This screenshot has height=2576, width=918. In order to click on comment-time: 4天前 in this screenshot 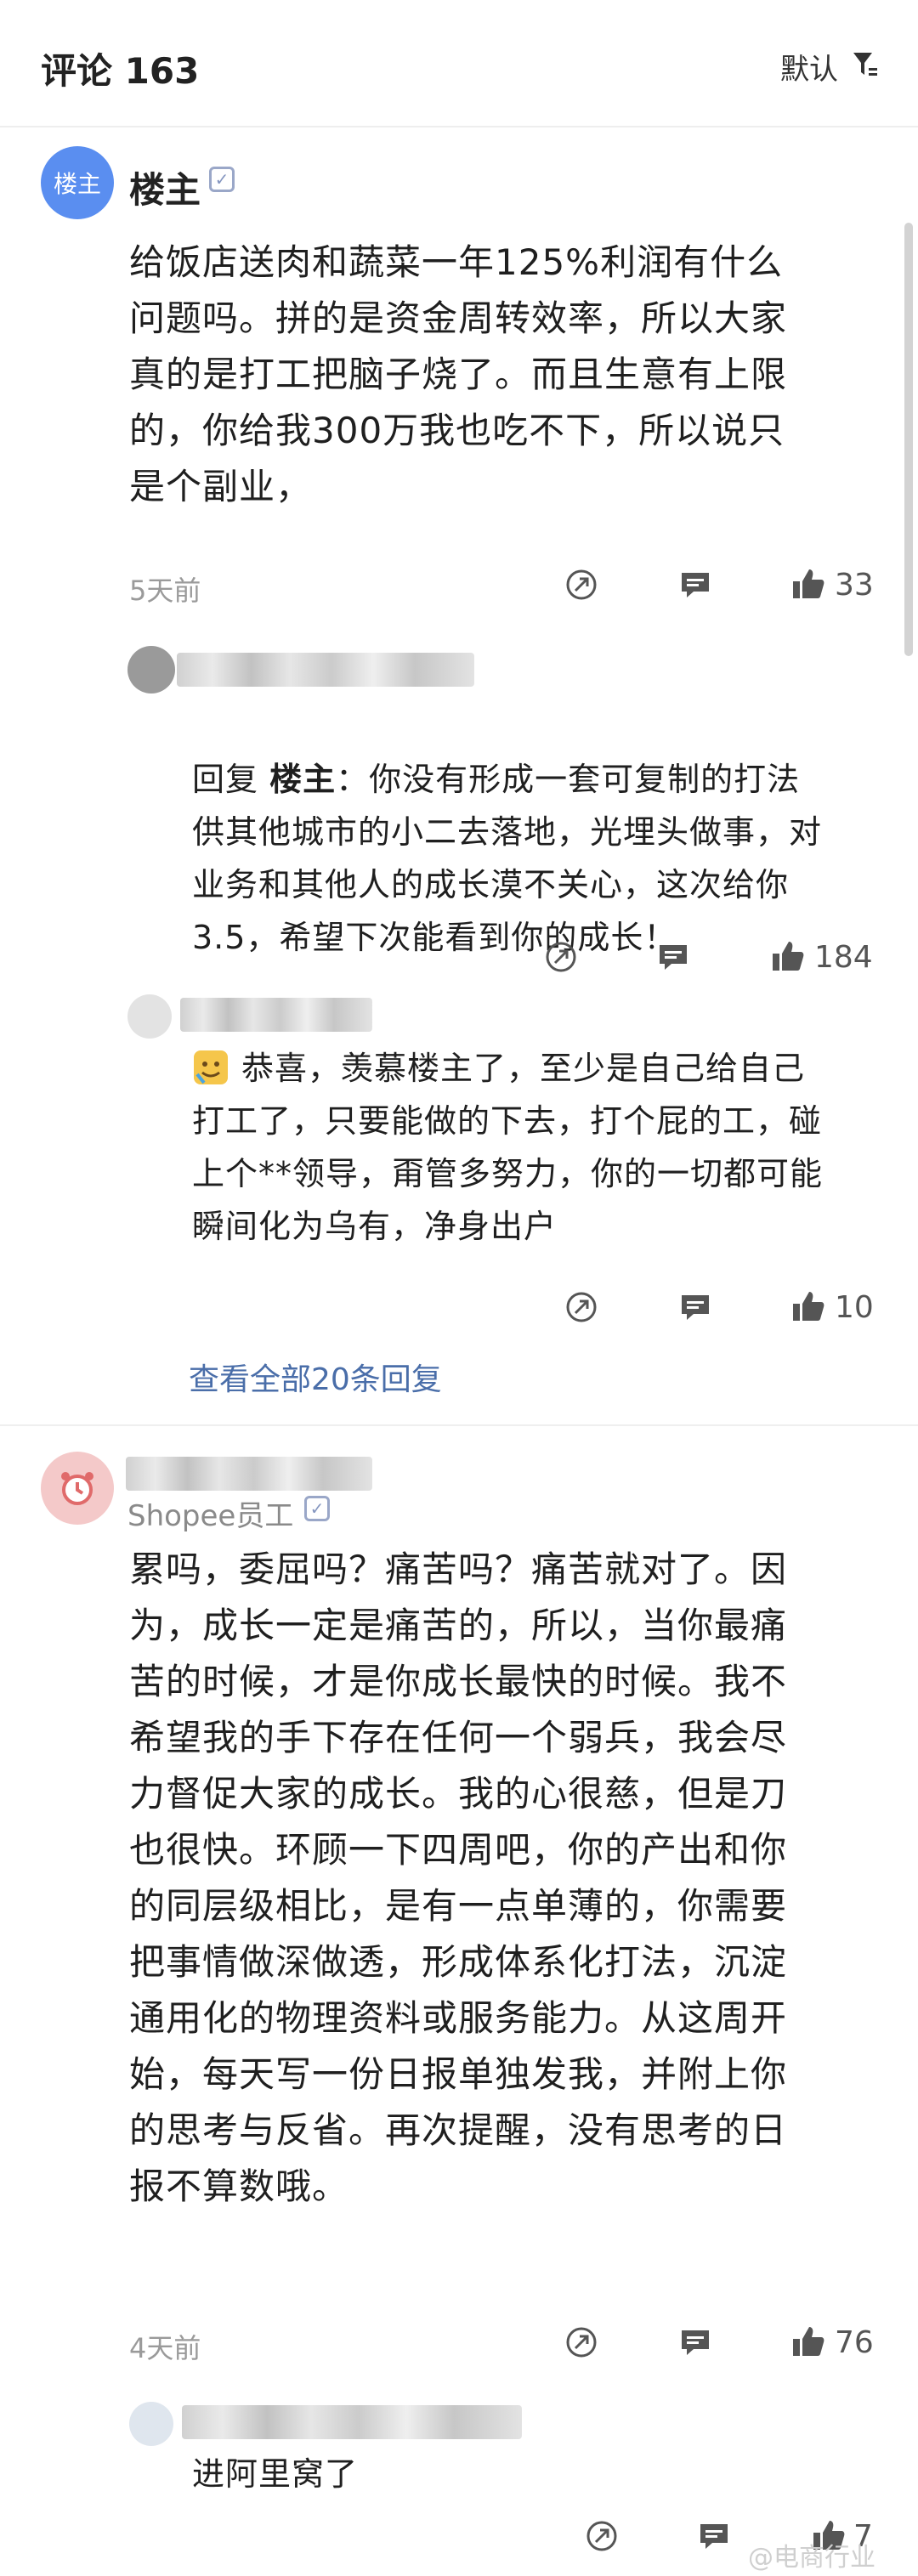, I will do `click(165, 2348)`.